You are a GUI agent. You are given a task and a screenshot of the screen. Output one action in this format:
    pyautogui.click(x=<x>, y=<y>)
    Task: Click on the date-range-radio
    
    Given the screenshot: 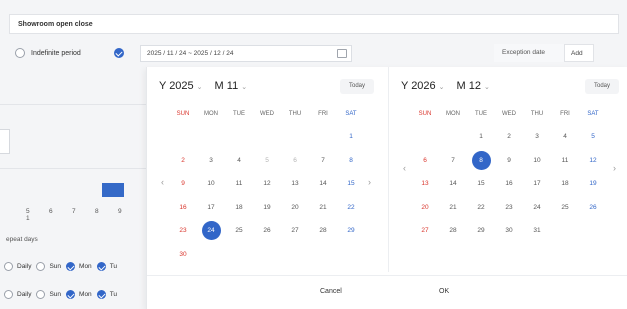 What is the action you would take?
    pyautogui.click(x=118, y=53)
    